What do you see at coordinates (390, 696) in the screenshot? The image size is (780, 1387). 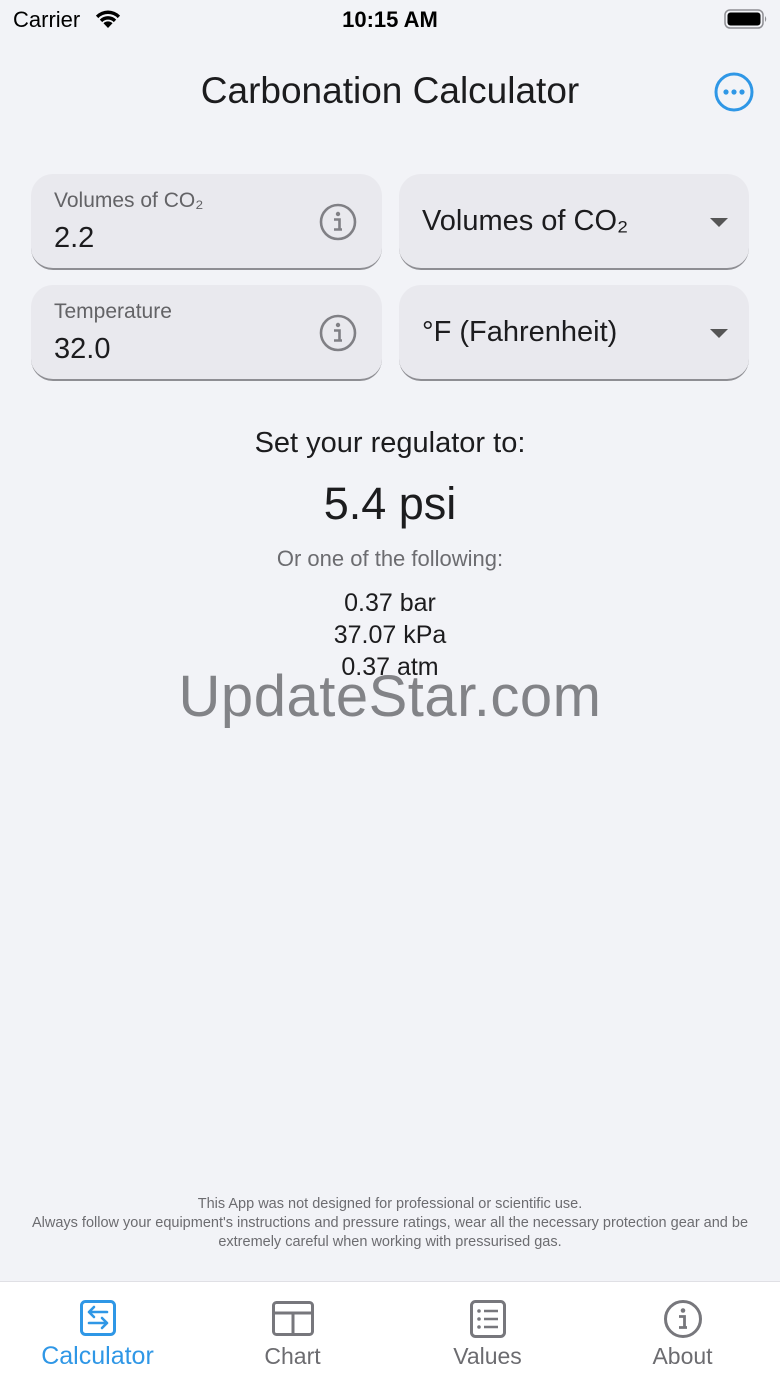 I see `watermark: UpdateStar.com` at bounding box center [390, 696].